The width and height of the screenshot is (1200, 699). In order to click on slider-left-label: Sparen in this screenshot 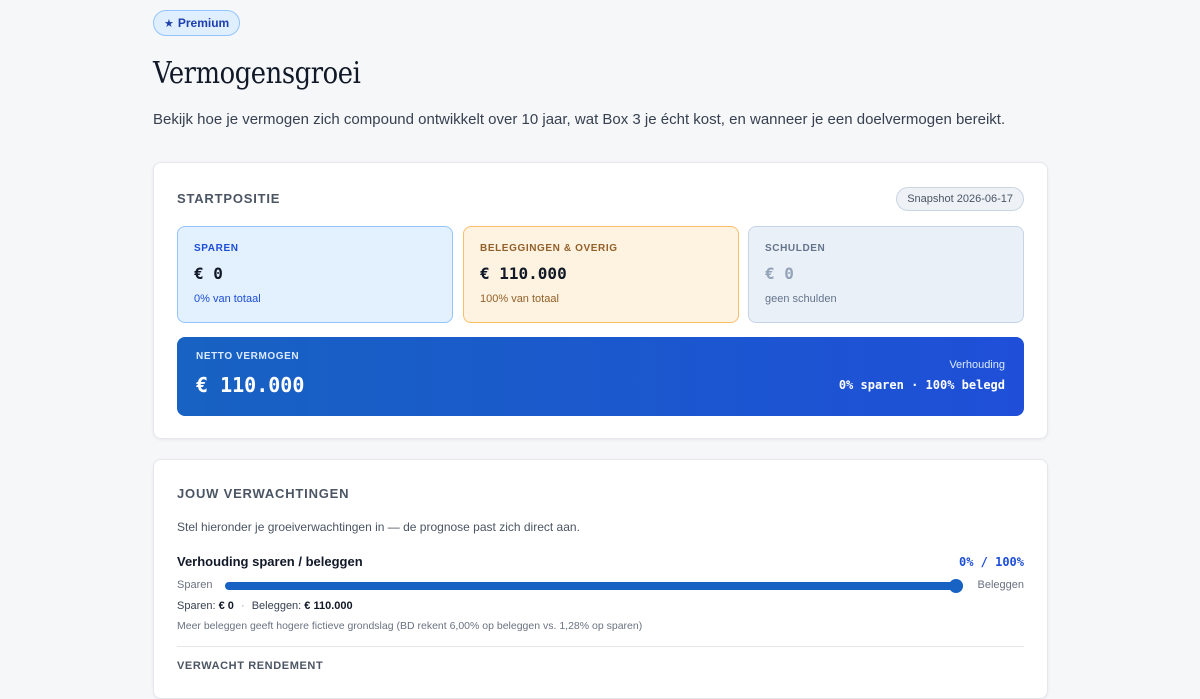, I will do `click(195, 585)`.